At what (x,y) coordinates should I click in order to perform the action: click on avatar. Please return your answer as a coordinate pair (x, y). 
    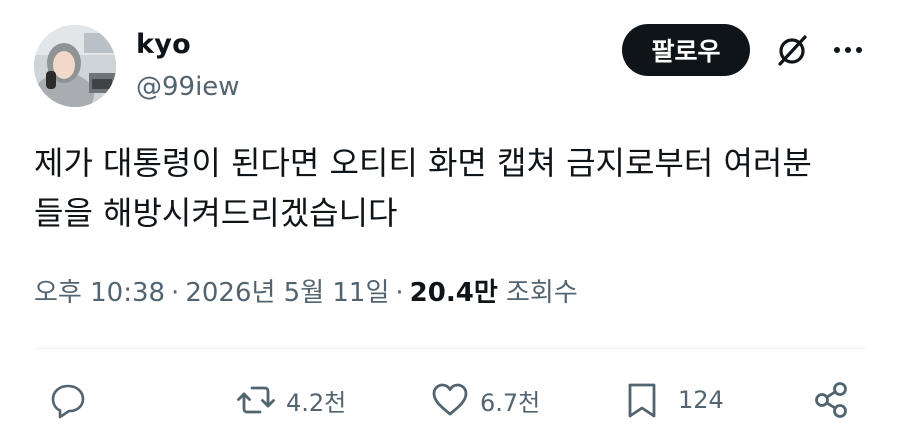
    Looking at the image, I should click on (75, 66).